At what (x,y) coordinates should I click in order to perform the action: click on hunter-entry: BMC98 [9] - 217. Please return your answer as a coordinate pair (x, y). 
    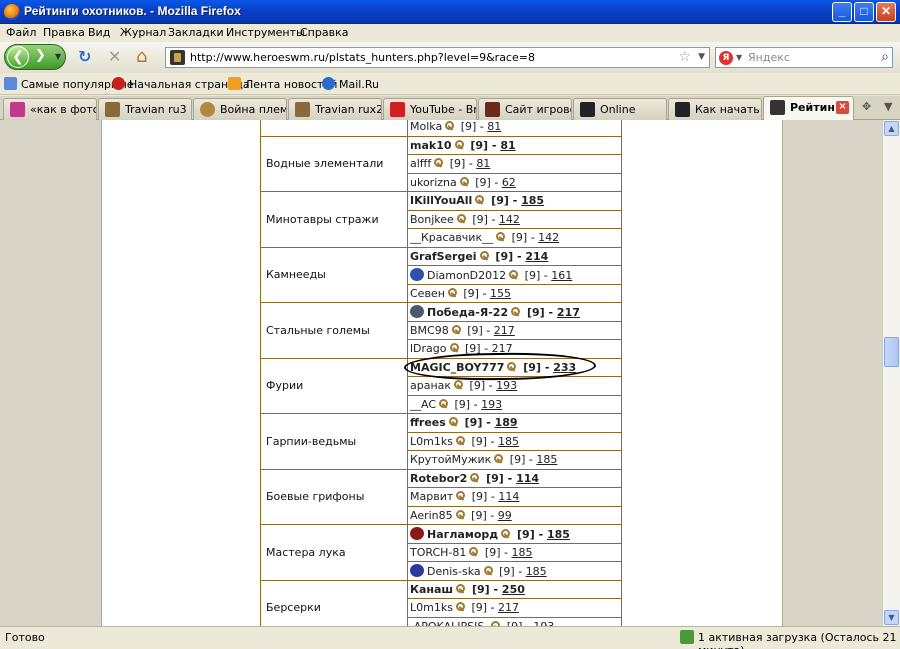
    Looking at the image, I should click on (514, 330).